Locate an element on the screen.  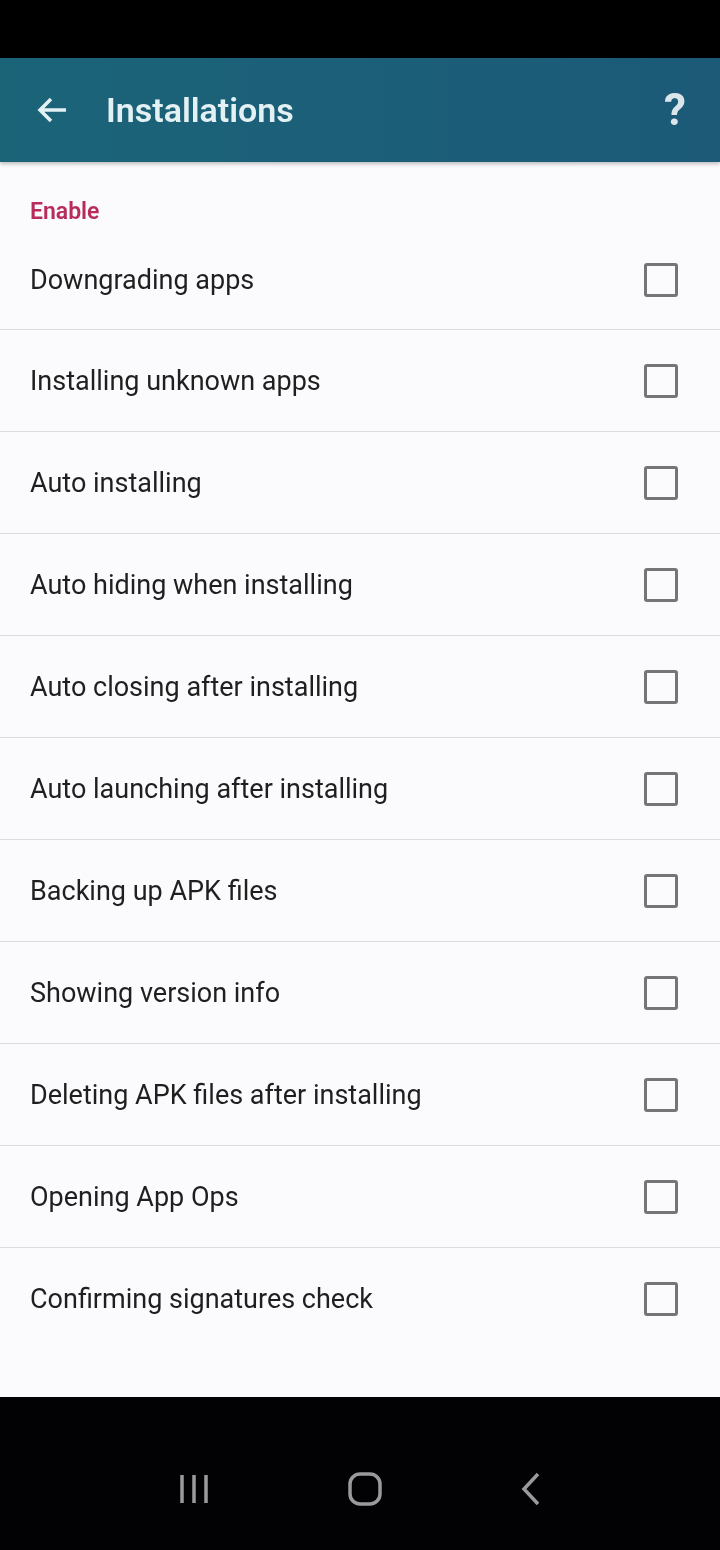
option-label: Auto closing after installing is located at coordinates (194, 686).